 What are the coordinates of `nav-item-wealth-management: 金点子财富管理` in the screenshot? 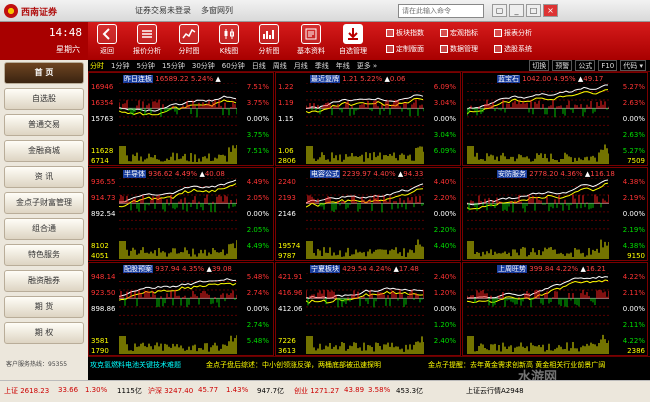 It's located at (44, 203).